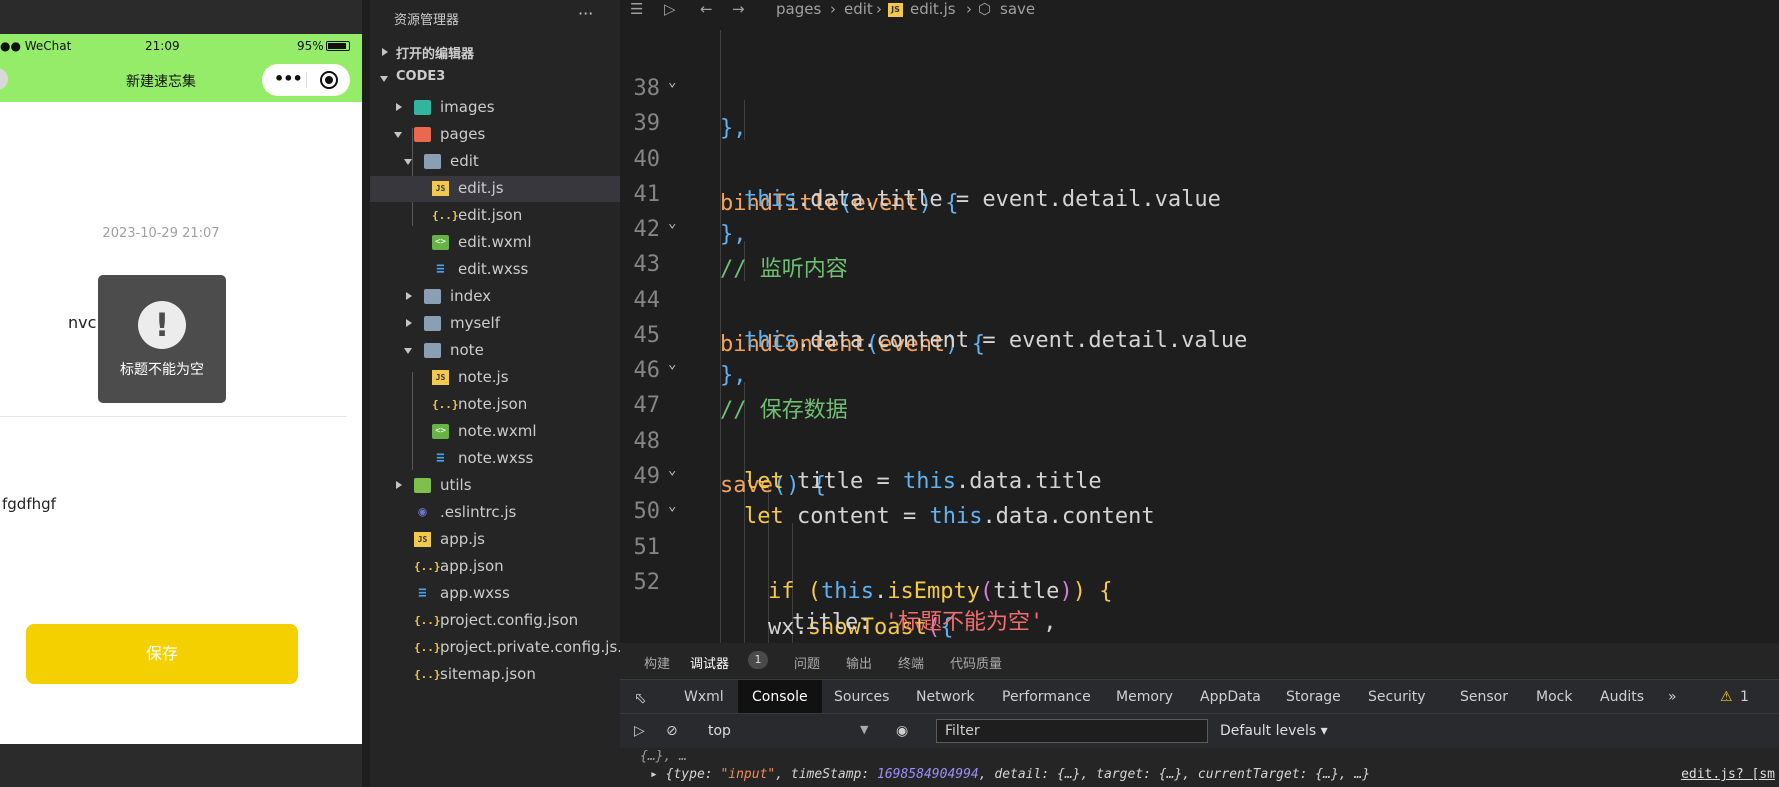  What do you see at coordinates (495, 297) in the screenshot?
I see `tree-item-index: index` at bounding box center [495, 297].